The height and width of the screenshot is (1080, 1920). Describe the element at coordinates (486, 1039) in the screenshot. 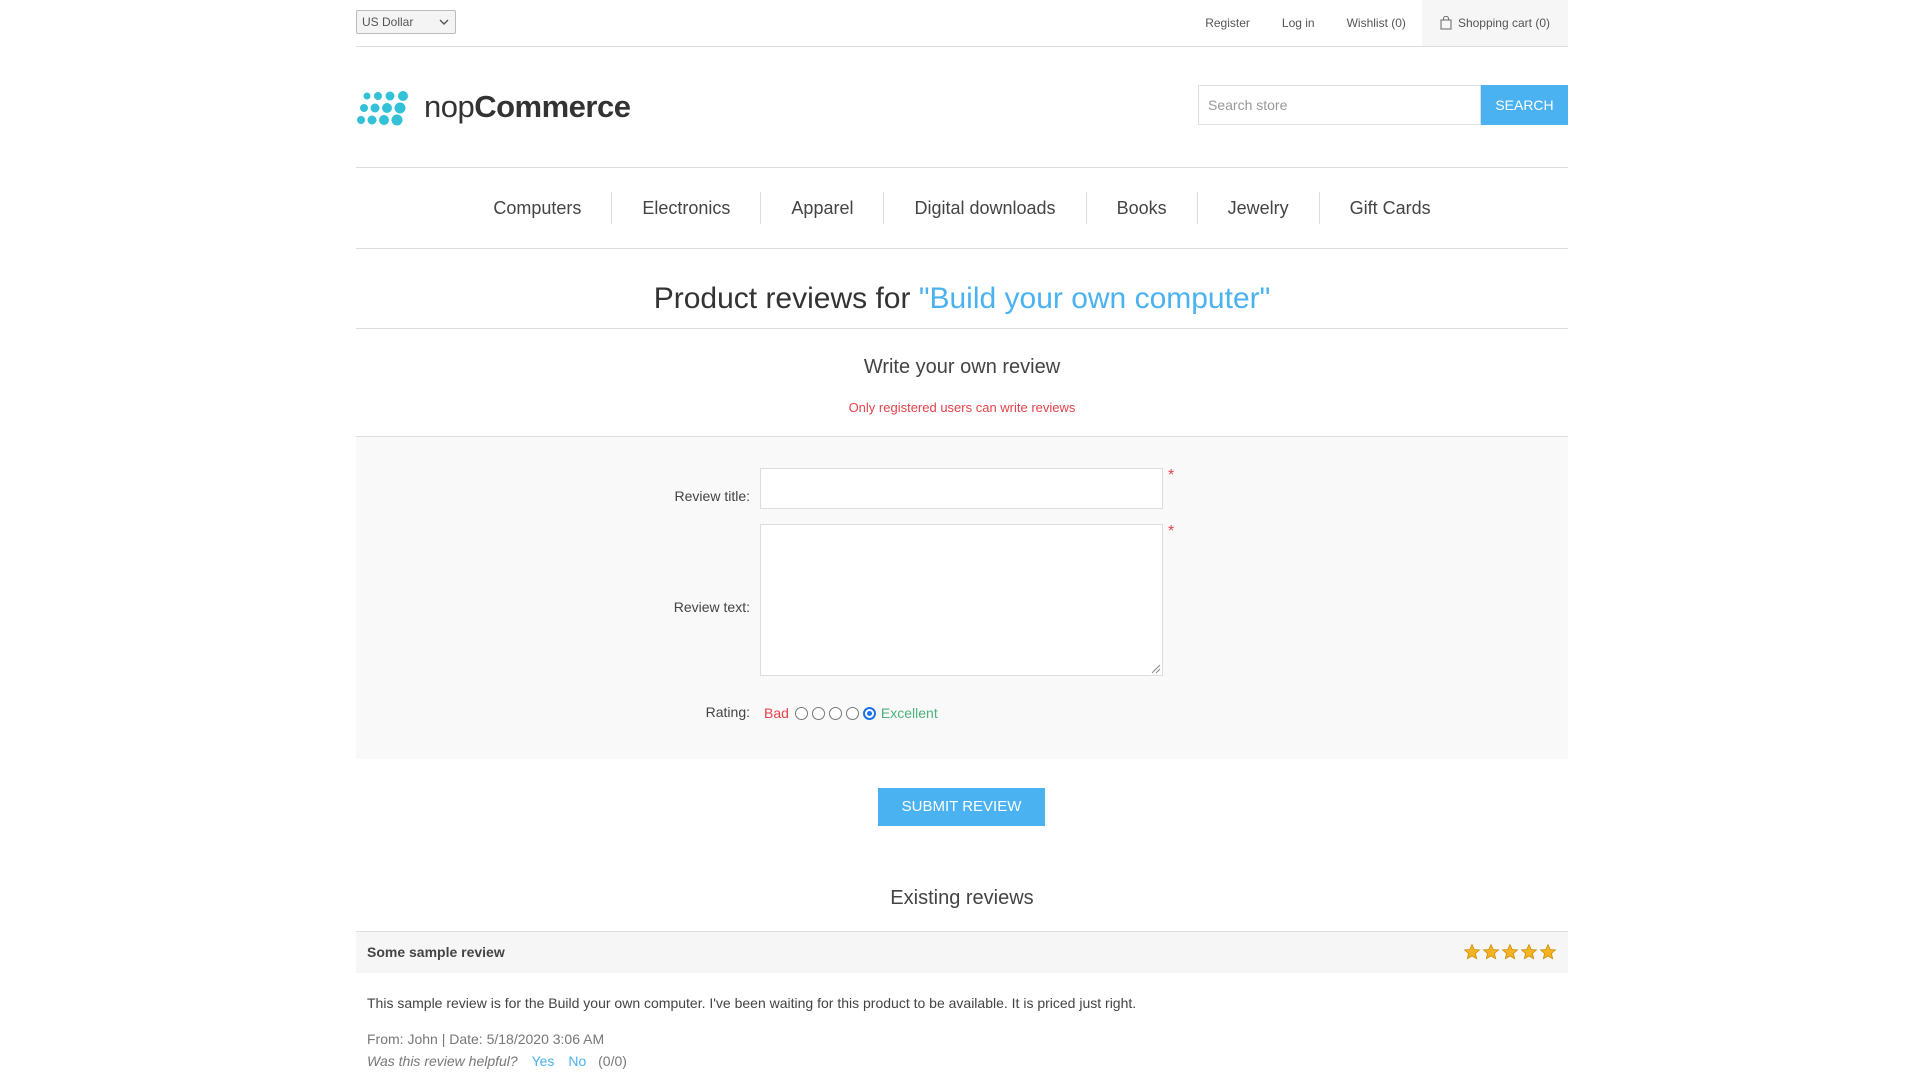

I see `review-info: From: John | Date: 5/18/2020 3:06 AM` at that location.